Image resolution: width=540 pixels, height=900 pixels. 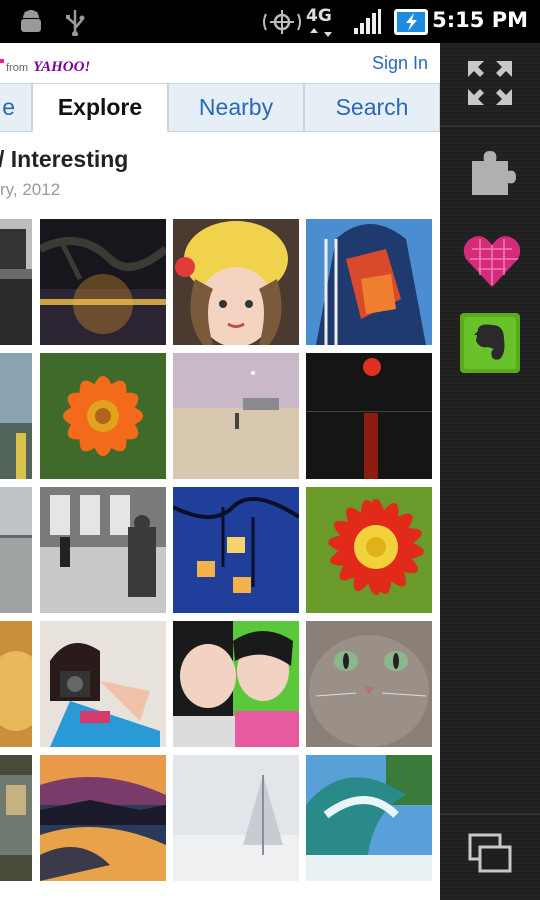 I want to click on network-type: 4G, so click(x=319, y=16).